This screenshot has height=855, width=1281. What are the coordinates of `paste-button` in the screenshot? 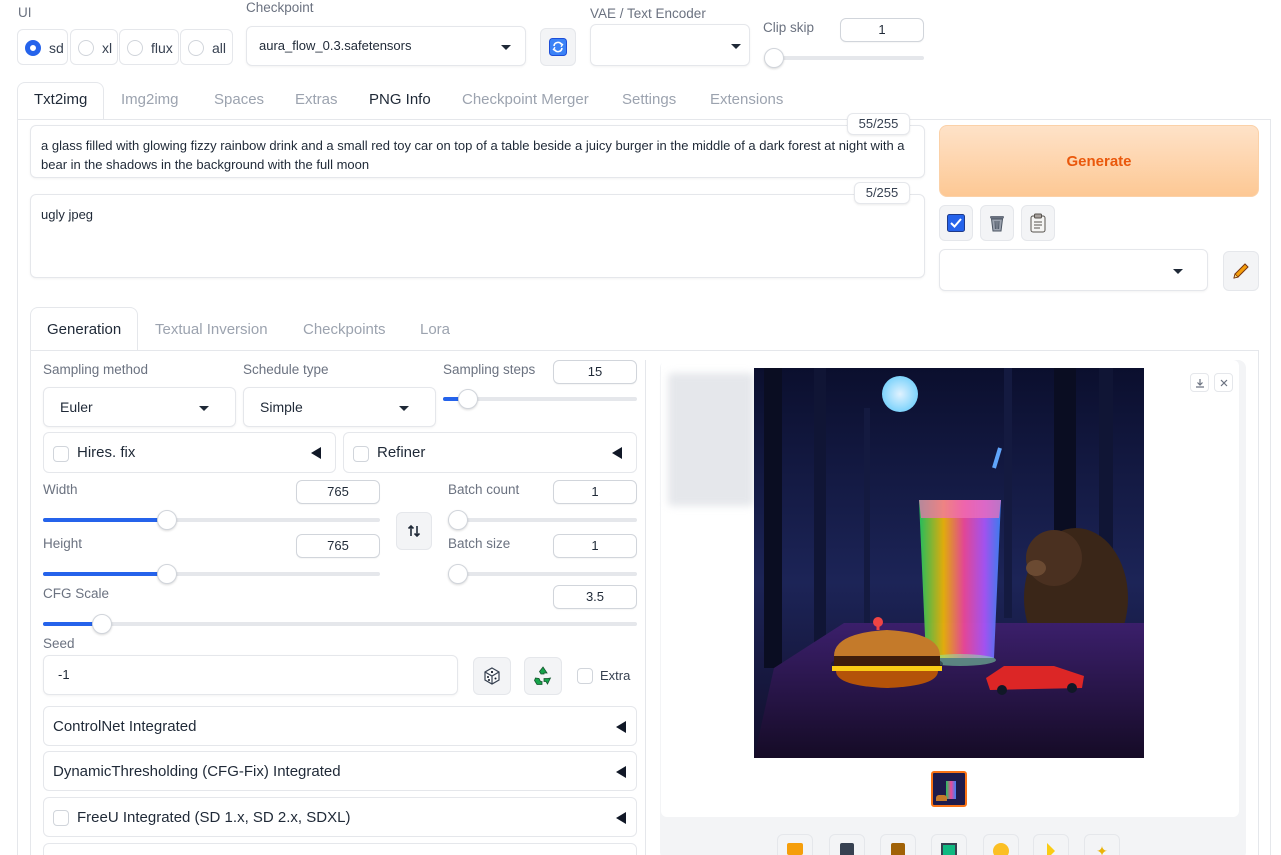 It's located at (1038, 223).